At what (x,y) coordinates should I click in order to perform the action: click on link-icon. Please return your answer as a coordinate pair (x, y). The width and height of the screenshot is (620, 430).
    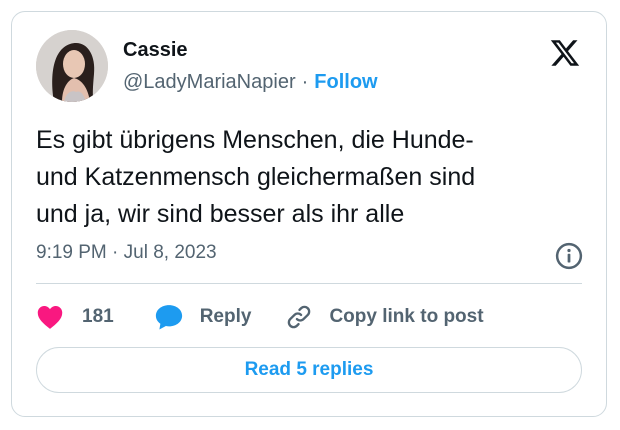
    Looking at the image, I should click on (299, 317).